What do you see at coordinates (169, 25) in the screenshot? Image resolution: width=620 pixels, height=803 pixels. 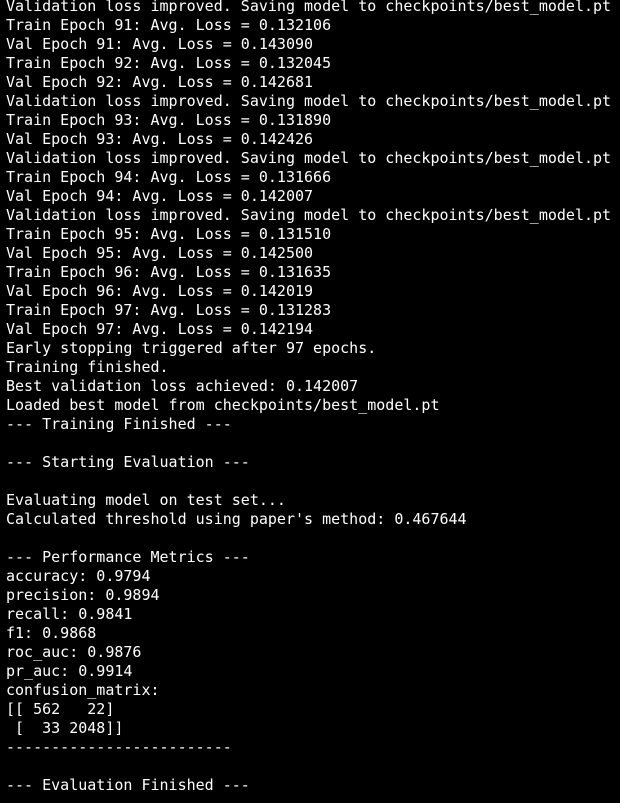 I see `terminal-line: Train Epoch 91: Avg. Loss = 0.132106` at bounding box center [169, 25].